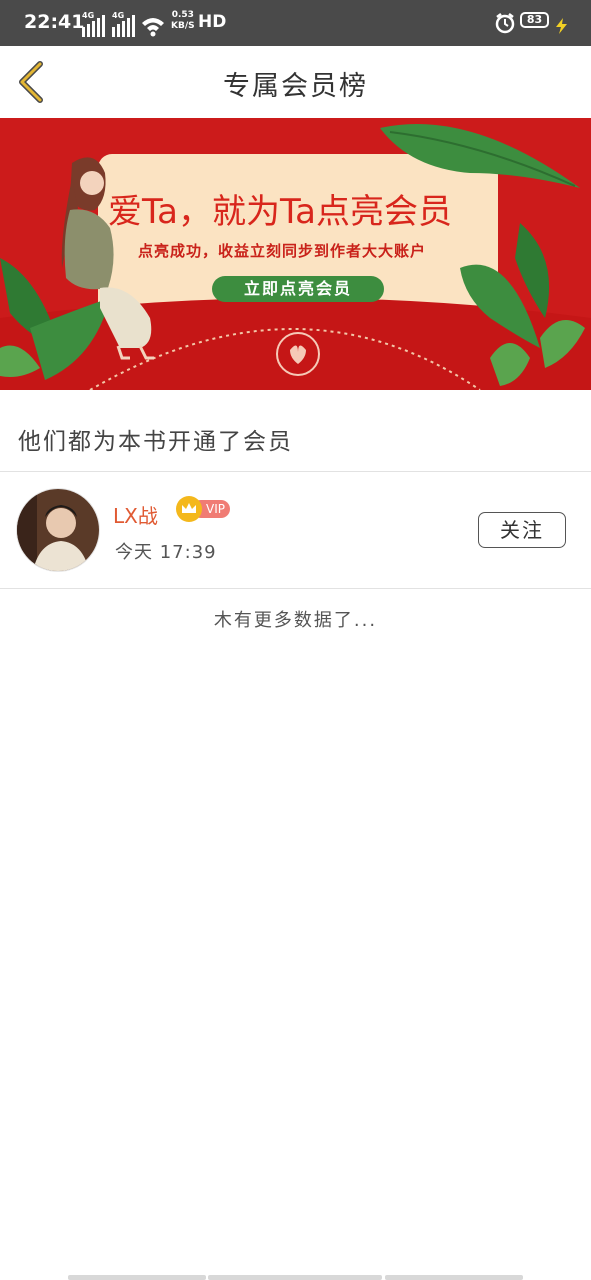 This screenshot has width=591, height=1280. I want to click on divider, so click(295, 588).